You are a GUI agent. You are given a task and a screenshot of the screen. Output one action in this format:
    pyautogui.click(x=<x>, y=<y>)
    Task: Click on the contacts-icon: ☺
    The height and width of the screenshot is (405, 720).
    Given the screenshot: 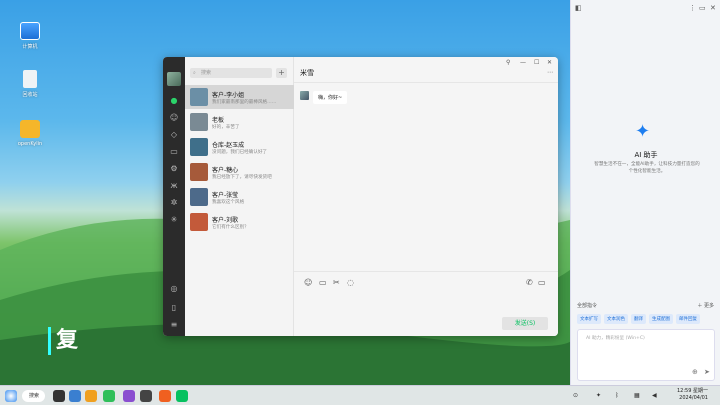 What is the action you would take?
    pyautogui.click(x=174, y=117)
    